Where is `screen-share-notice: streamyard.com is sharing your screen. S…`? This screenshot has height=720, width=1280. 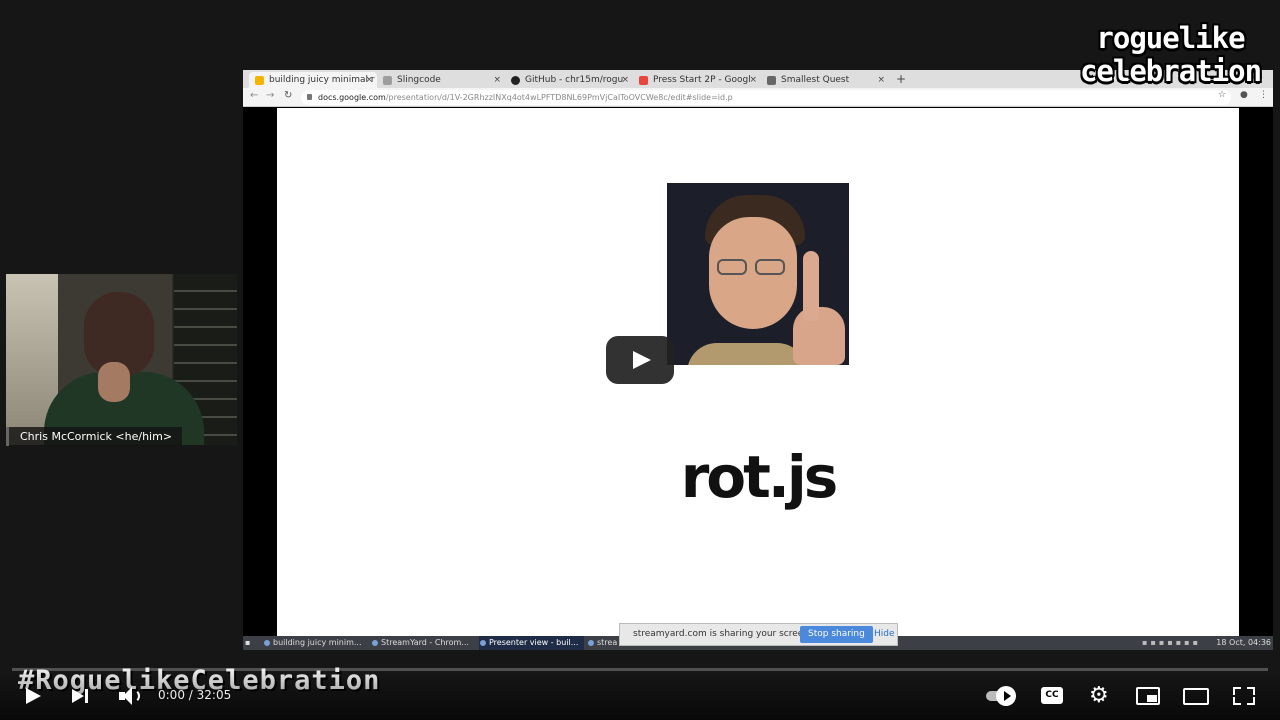
screen-share-notice: streamyard.com is sharing your screen. S… is located at coordinates (758, 634).